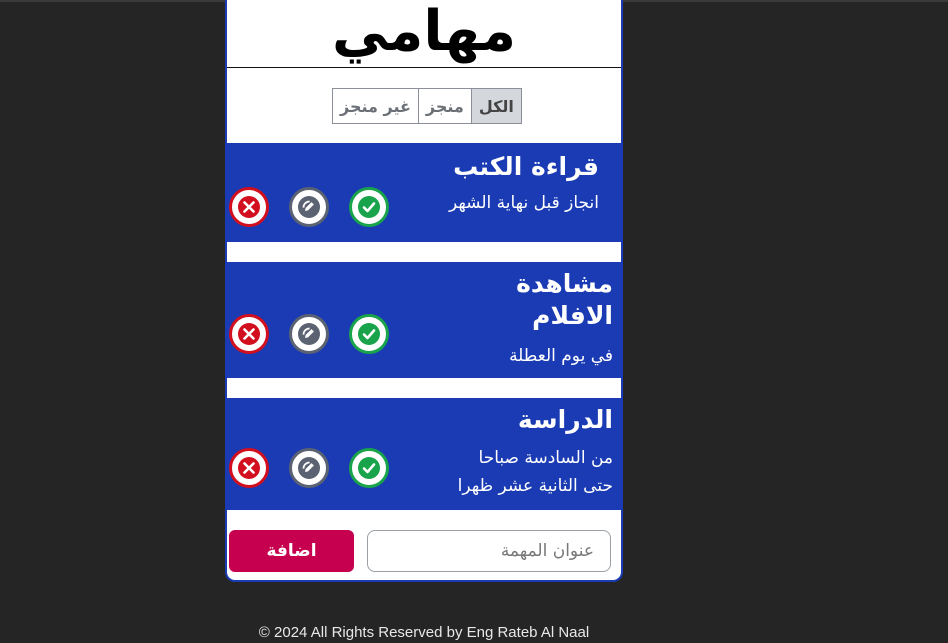 The height and width of the screenshot is (643, 948). What do you see at coordinates (524, 184) in the screenshot?
I see `task-text: قراءة الكتب انجاز قبل نهاية الشهر` at bounding box center [524, 184].